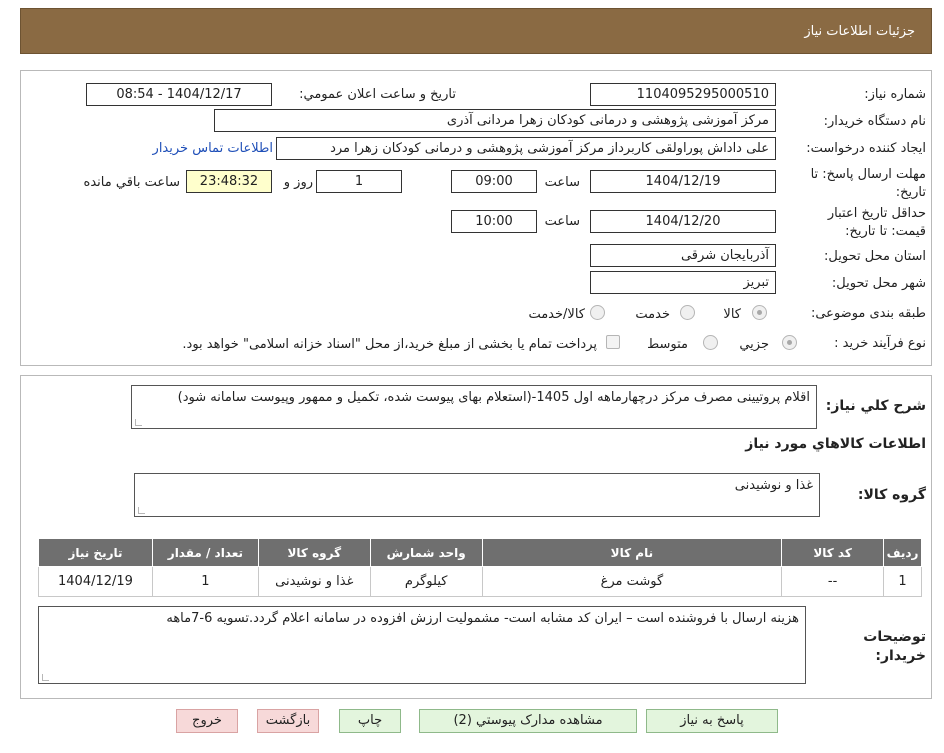 The width and height of the screenshot is (944, 753). I want to click on need-number-label: شماره نیاز:, so click(895, 94).